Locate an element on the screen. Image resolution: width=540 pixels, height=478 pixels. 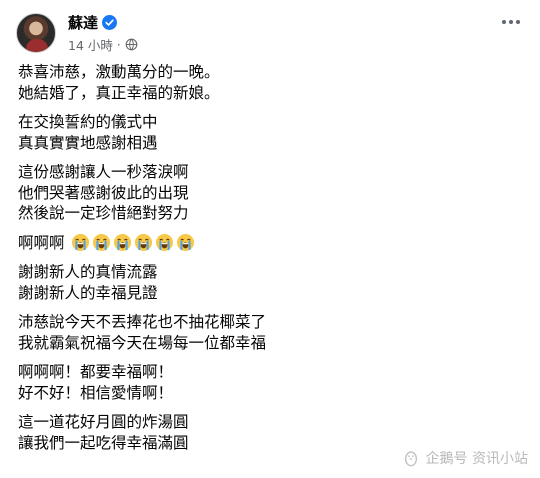
post-line: 謝謝新人的幸福見證 is located at coordinates (88, 292).